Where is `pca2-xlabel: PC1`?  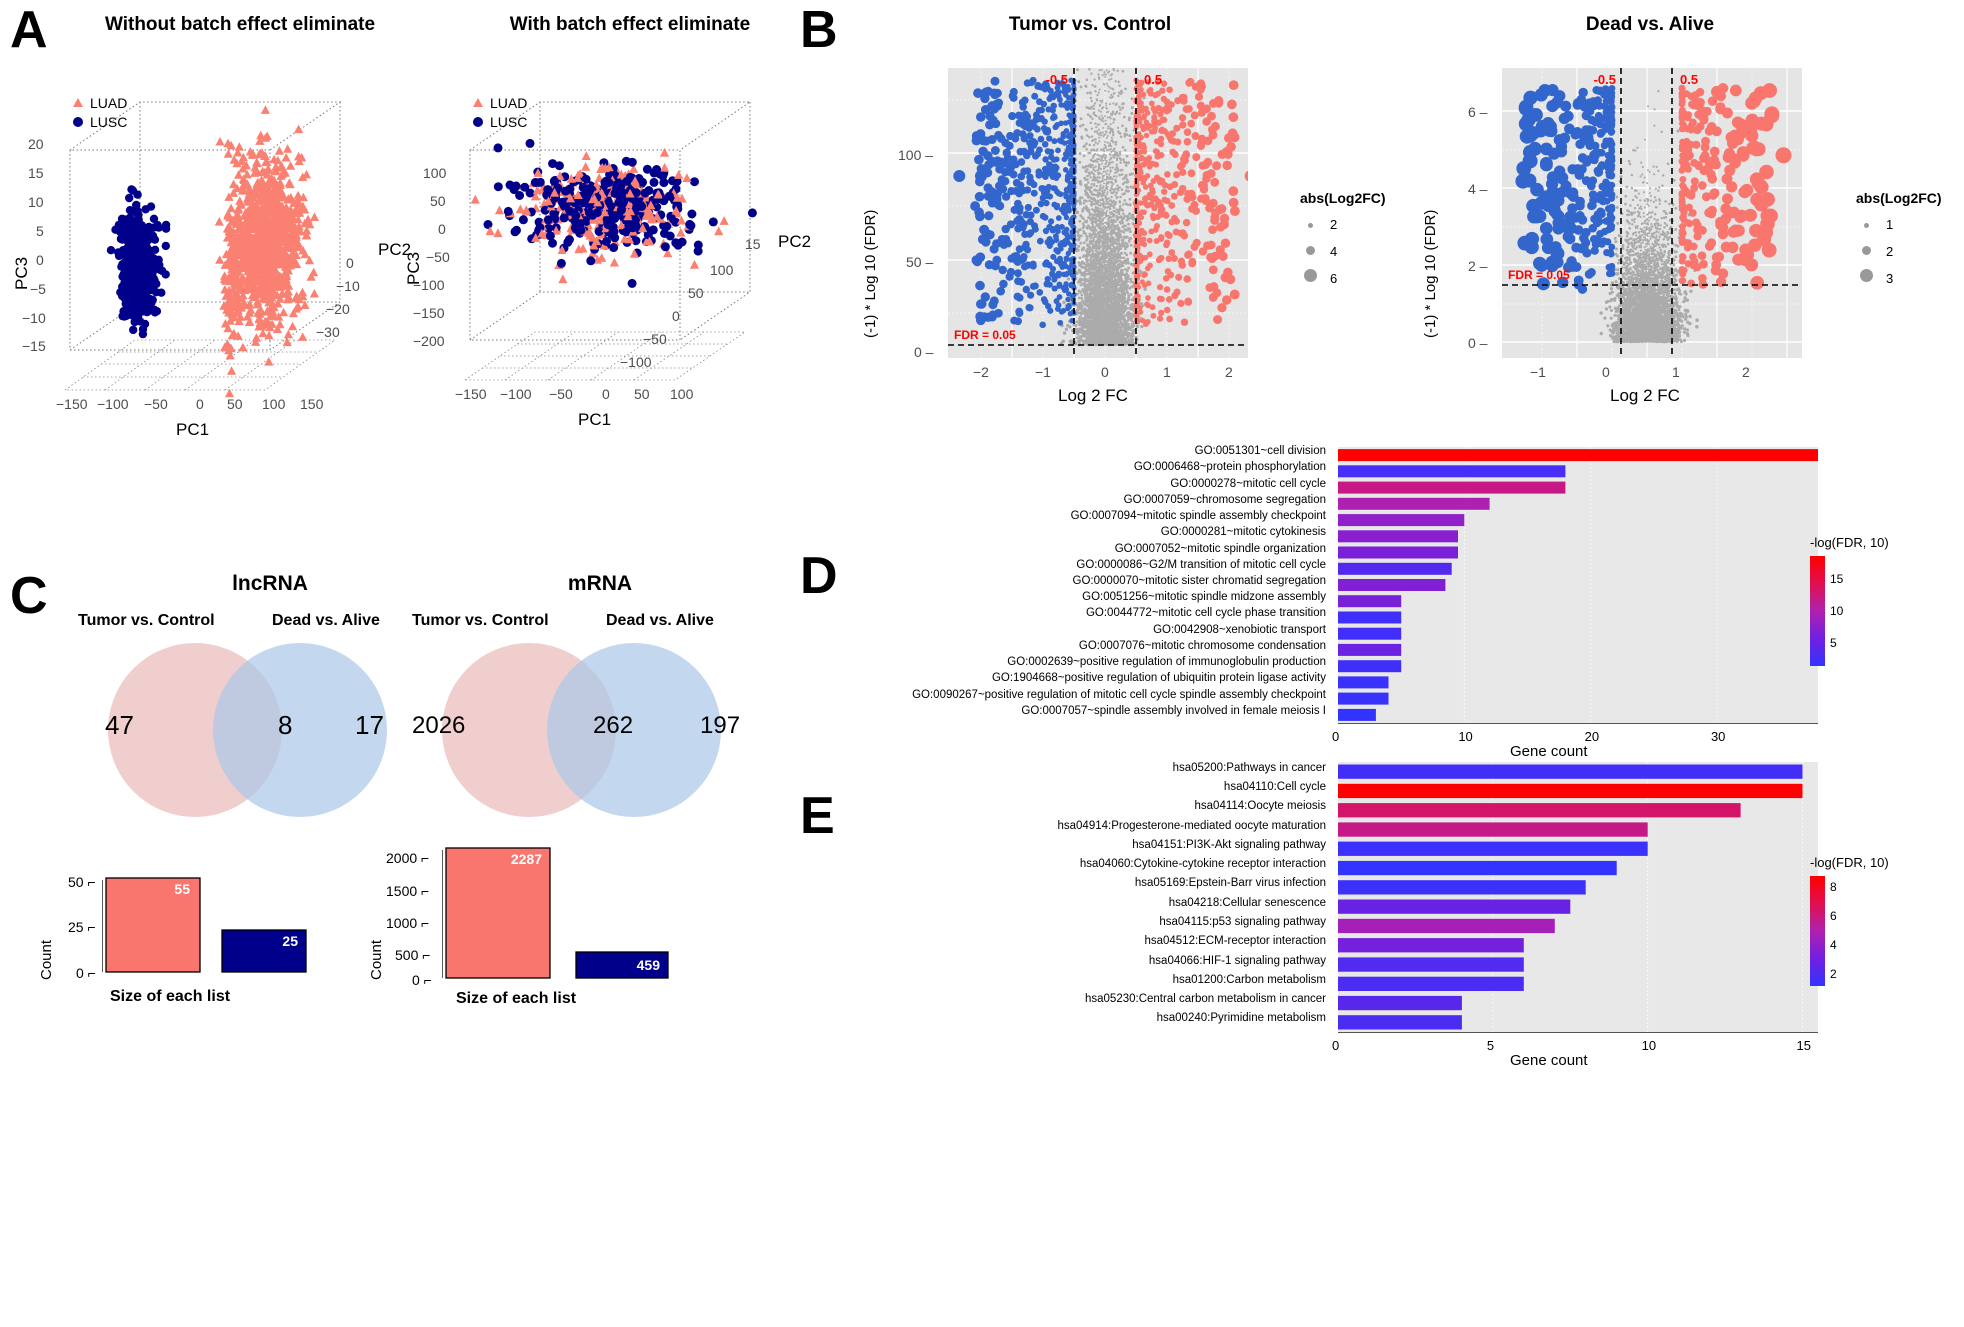
pca2-xlabel: PC1 is located at coordinates (595, 419).